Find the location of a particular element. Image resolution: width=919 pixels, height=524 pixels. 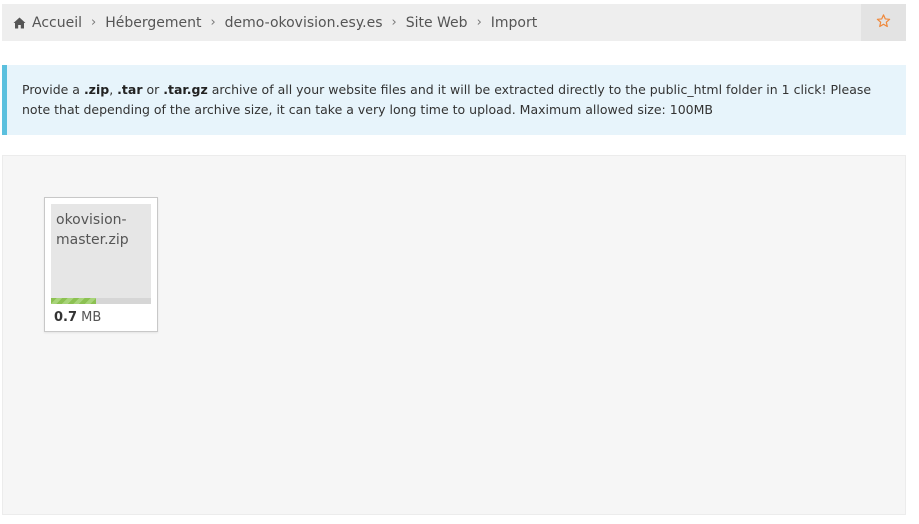

breadcrumb-item-import: Import is located at coordinates (514, 23).